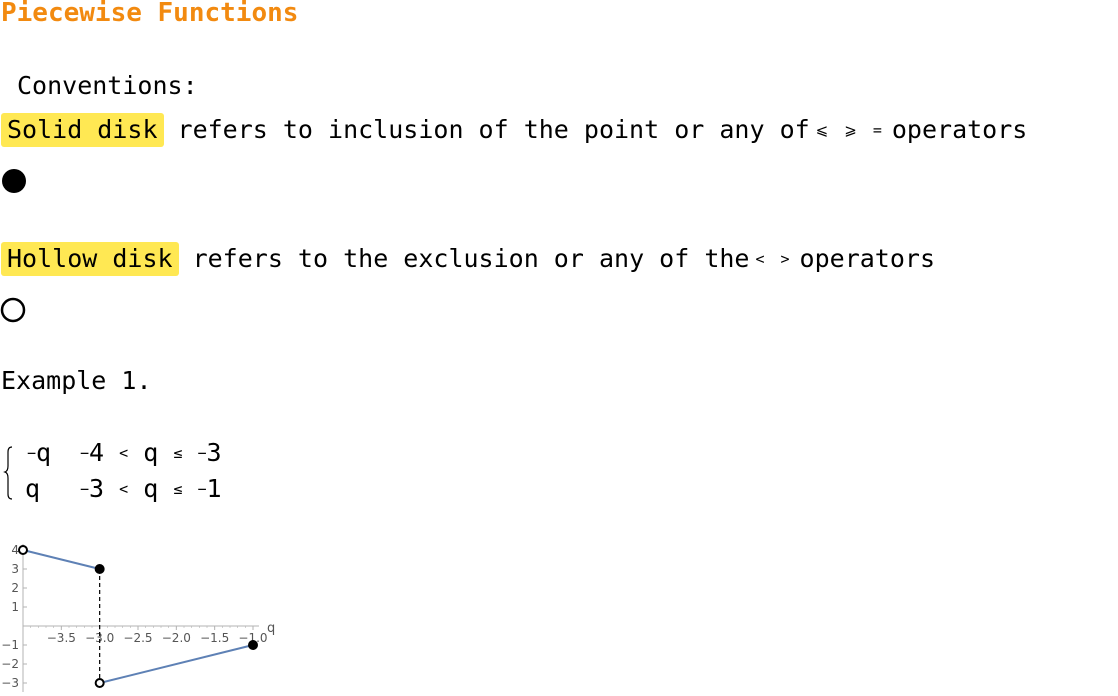 This screenshot has height=696, width=1118. What do you see at coordinates (867, 258) in the screenshot?
I see `hollow-disk-tail: operators` at bounding box center [867, 258].